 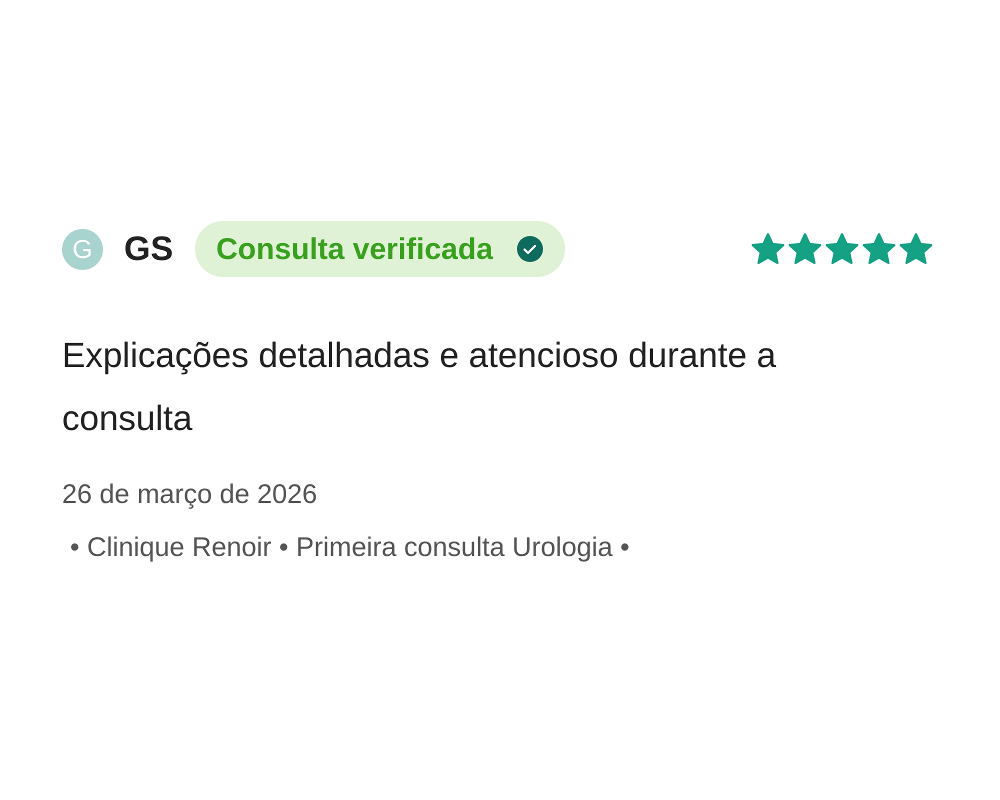 I want to click on check-icon, so click(x=529, y=249).